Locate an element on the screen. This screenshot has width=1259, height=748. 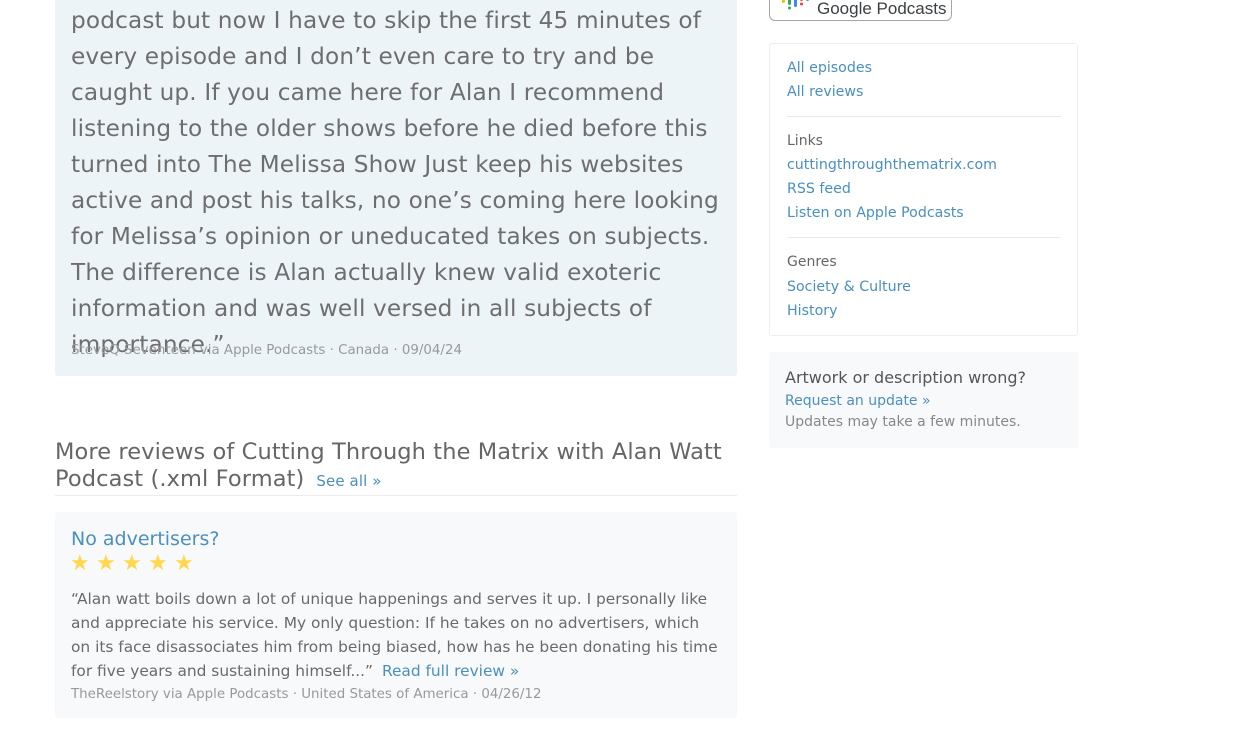
links-label: Links is located at coordinates (805, 141).